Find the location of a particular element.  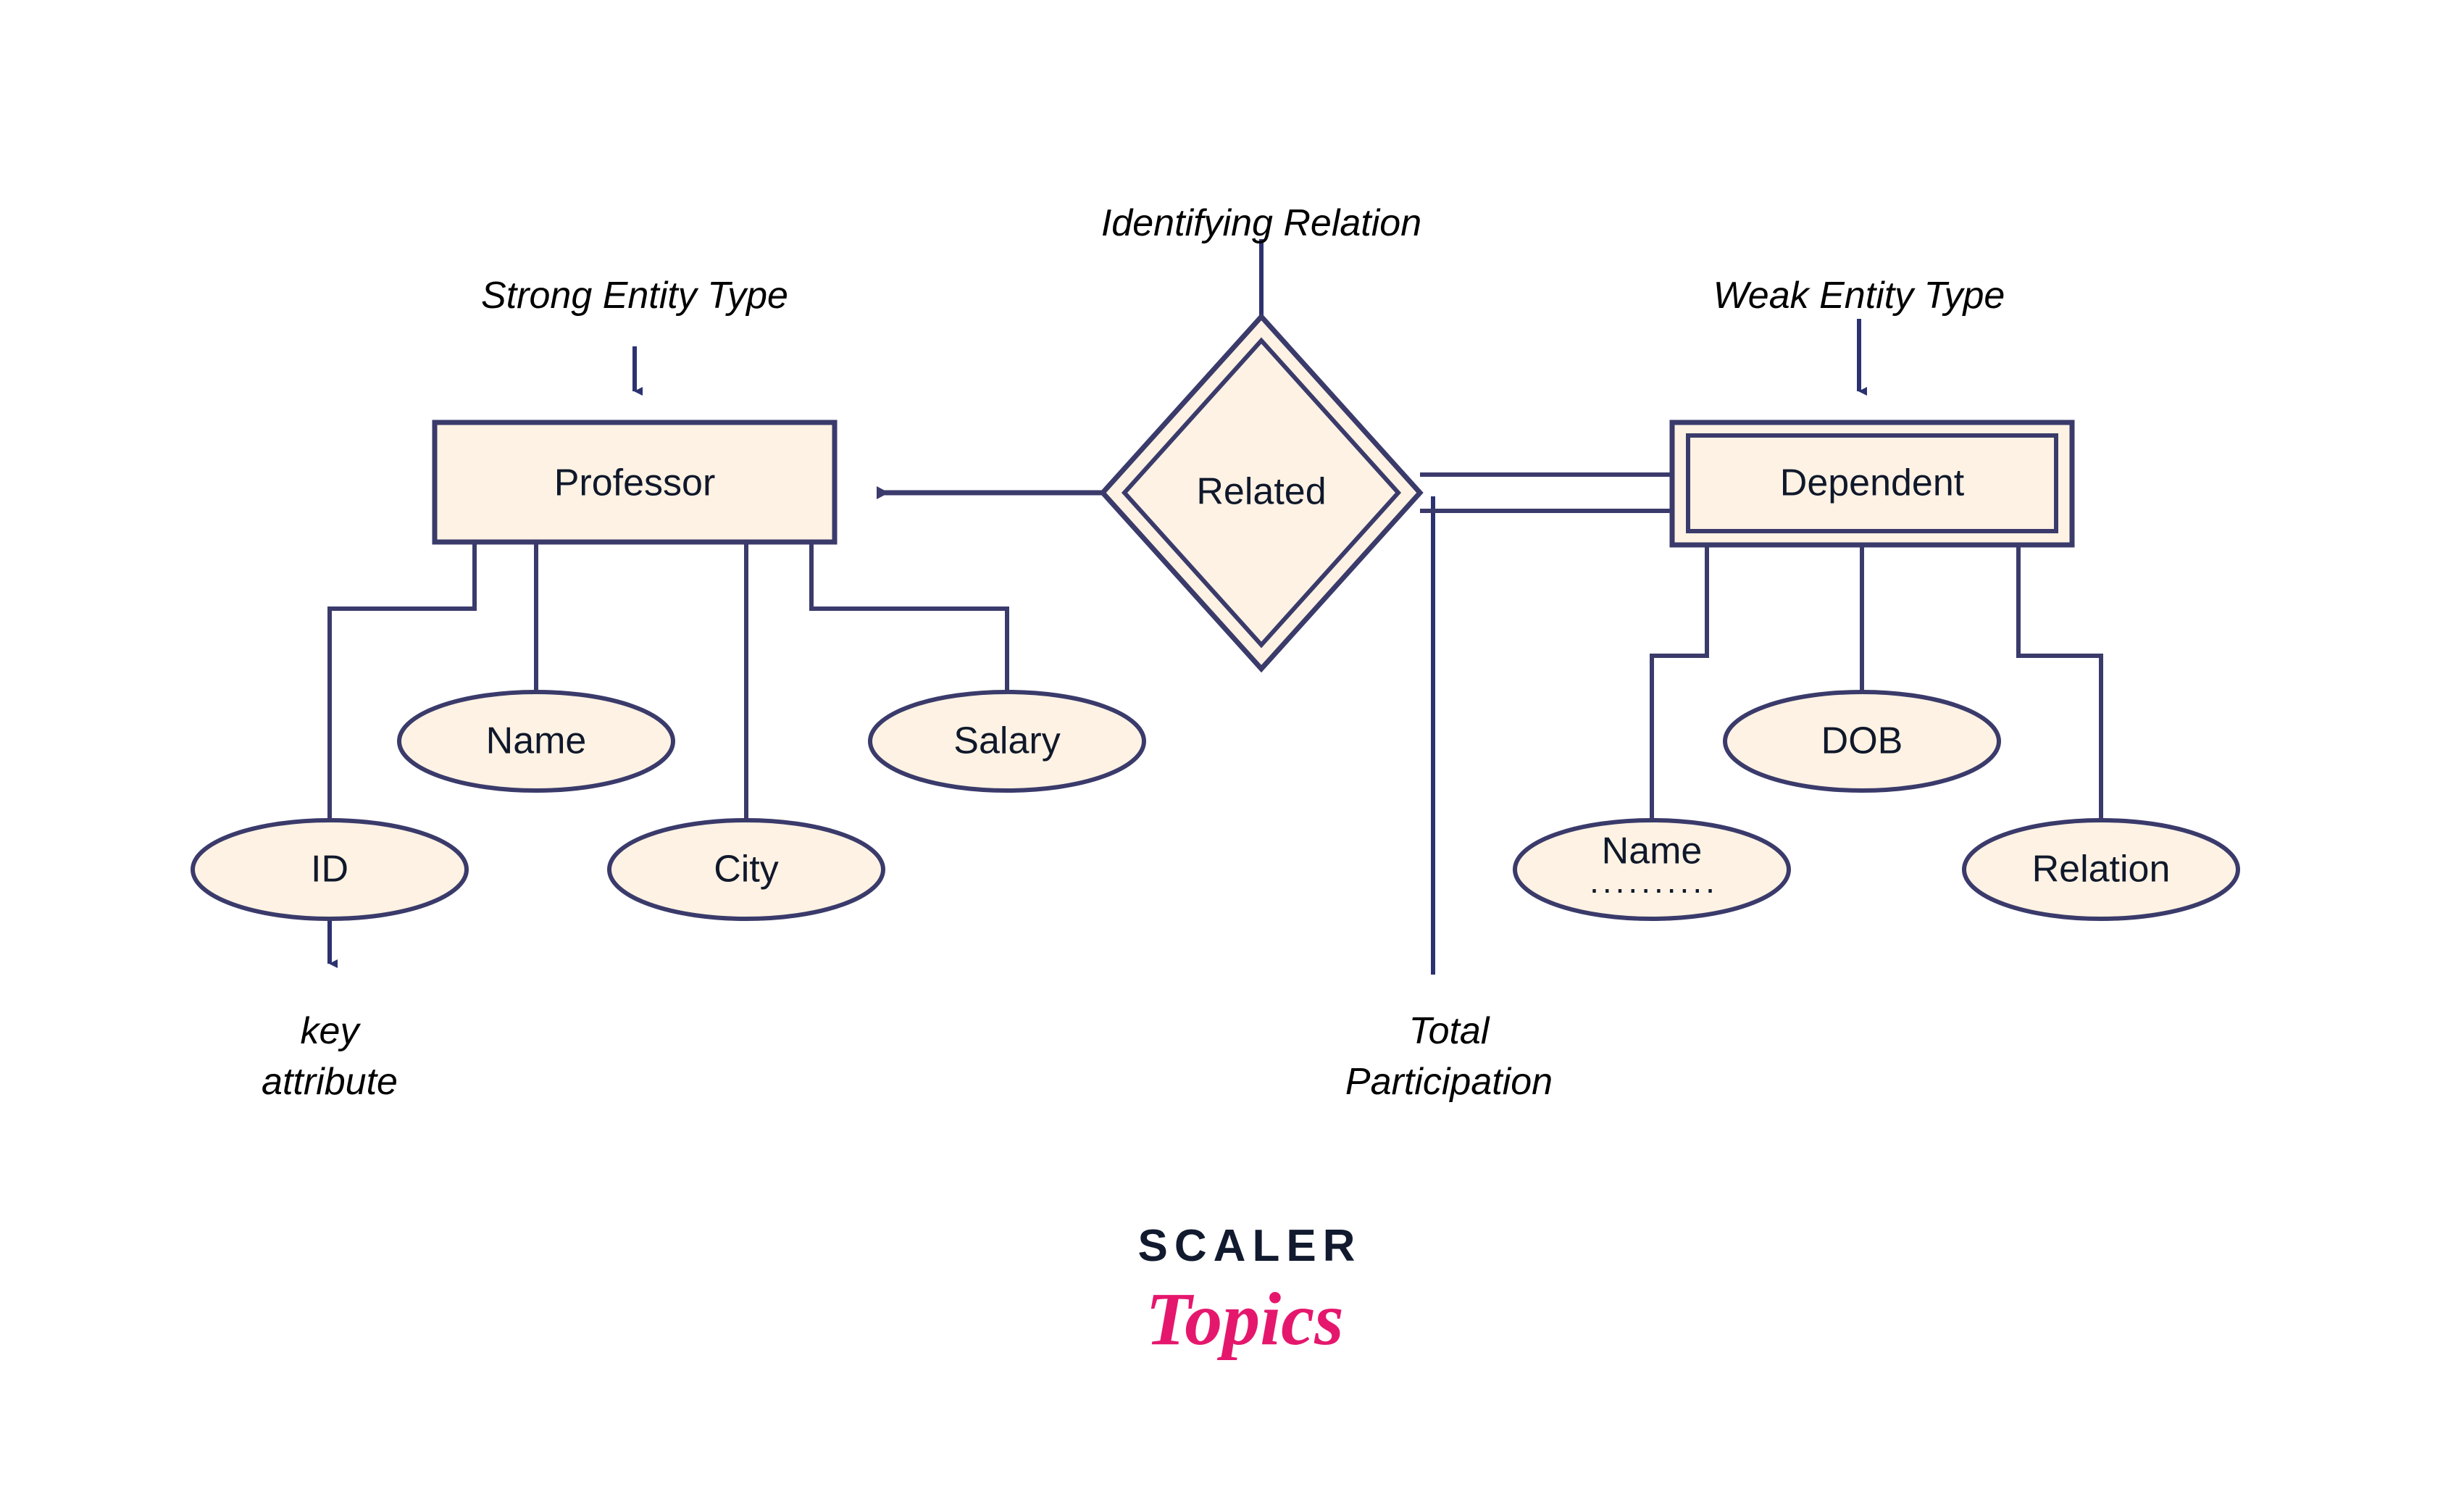

attribute-dependent-dob-label: DOB is located at coordinates (1862, 741).